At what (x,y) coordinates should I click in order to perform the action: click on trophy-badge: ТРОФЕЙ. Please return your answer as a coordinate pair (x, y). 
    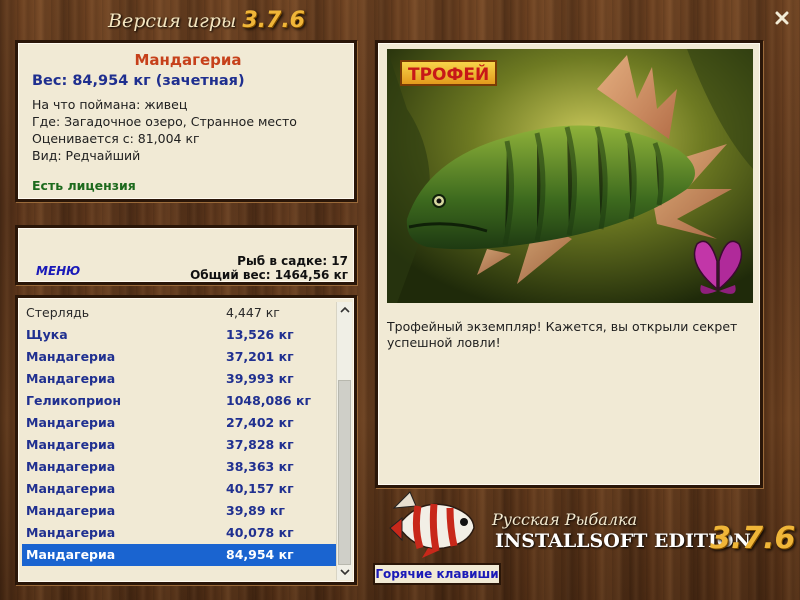
    Looking at the image, I should click on (449, 73).